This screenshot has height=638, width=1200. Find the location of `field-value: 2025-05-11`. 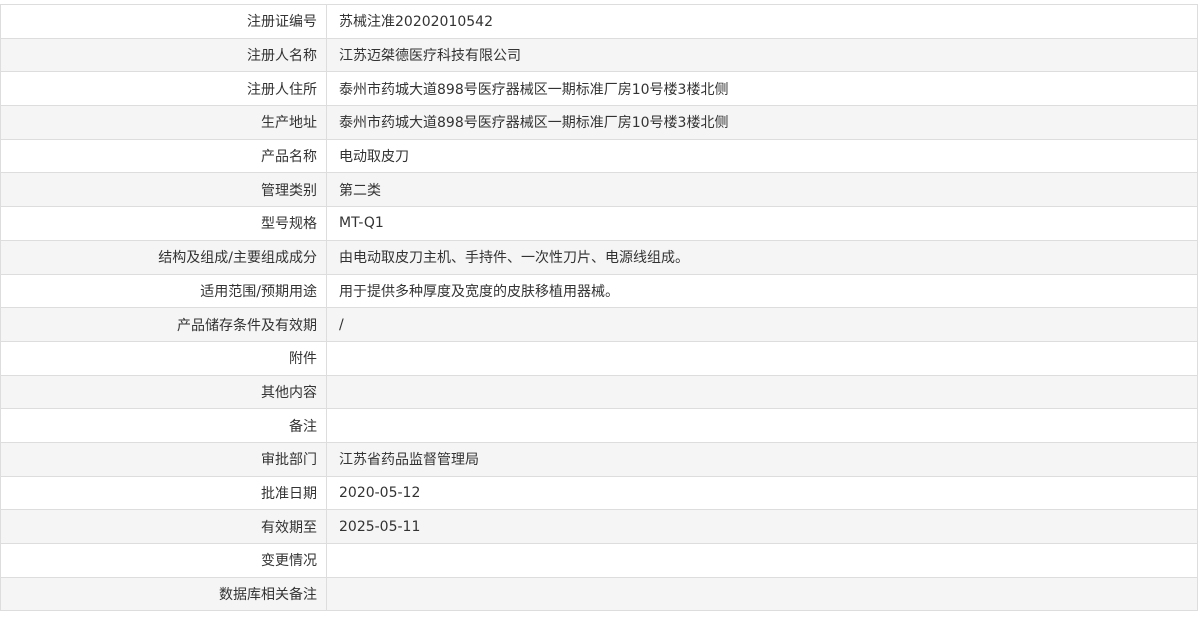

field-value: 2025-05-11 is located at coordinates (762, 526).